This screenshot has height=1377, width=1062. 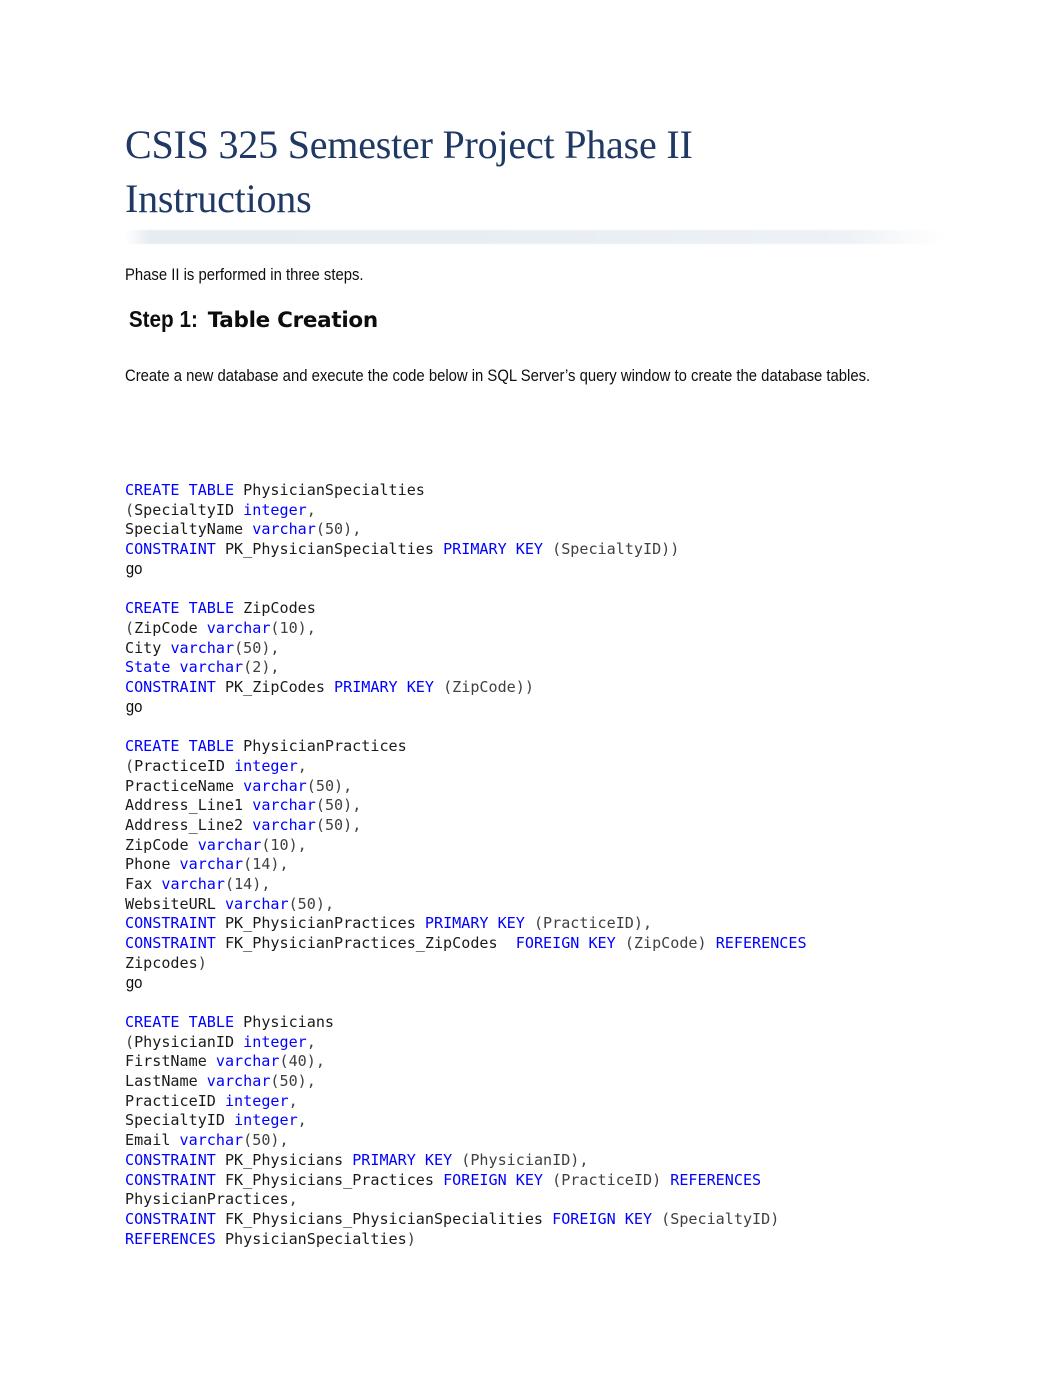 What do you see at coordinates (540, 511) in the screenshot?
I see `code-line: (SpecialtyID integer,` at bounding box center [540, 511].